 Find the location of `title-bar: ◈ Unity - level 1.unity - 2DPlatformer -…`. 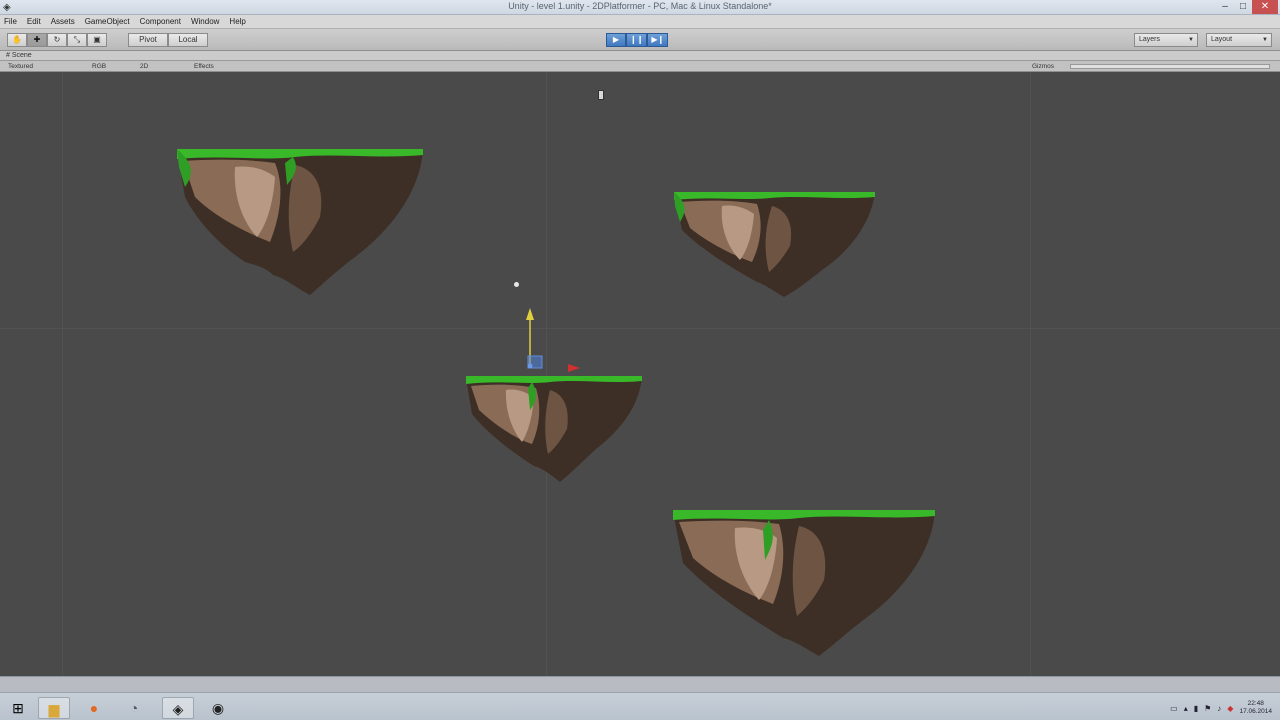

title-bar: ◈ Unity - level 1.unity - 2DPlatformer -… is located at coordinates (640, 7).